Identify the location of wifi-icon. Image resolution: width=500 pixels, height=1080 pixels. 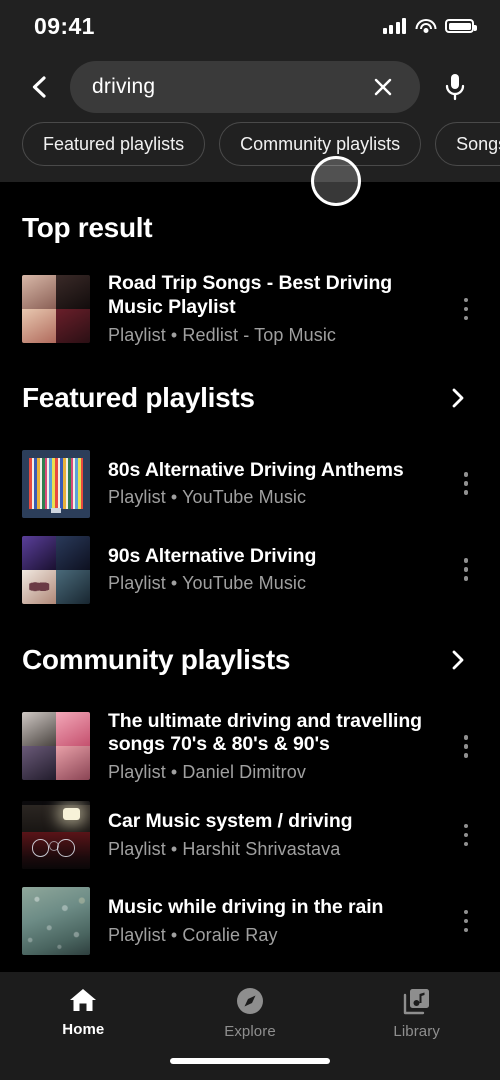
(425, 26).